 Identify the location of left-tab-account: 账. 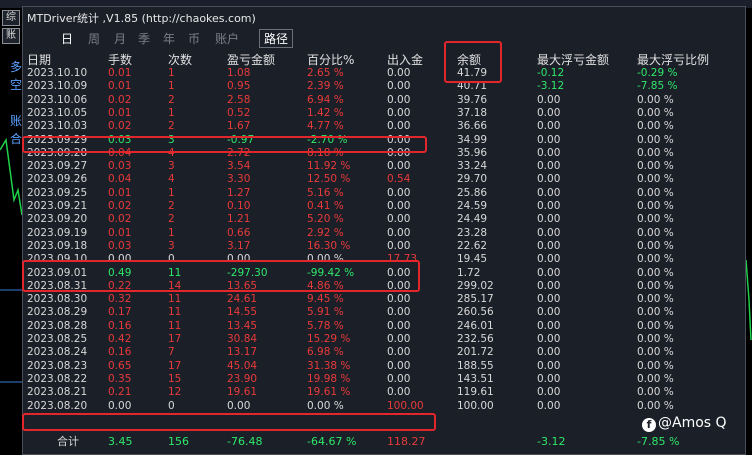
(11, 36).